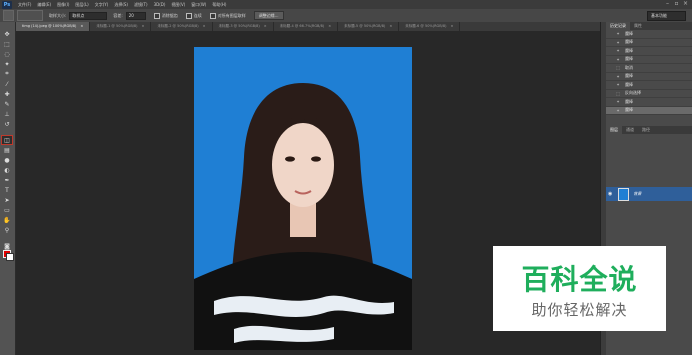 The width and height of the screenshot is (692, 355). I want to click on tolerance-input: 20, so click(135, 15).